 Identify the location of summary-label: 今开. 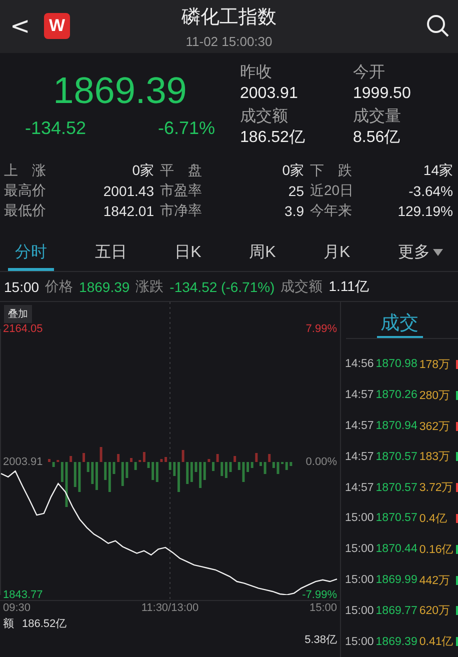
(369, 72).